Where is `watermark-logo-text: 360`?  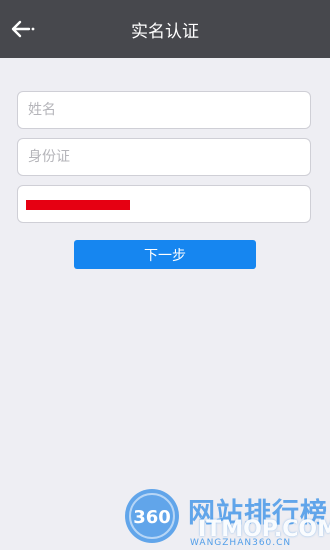 watermark-logo-text: 360 is located at coordinates (152, 517).